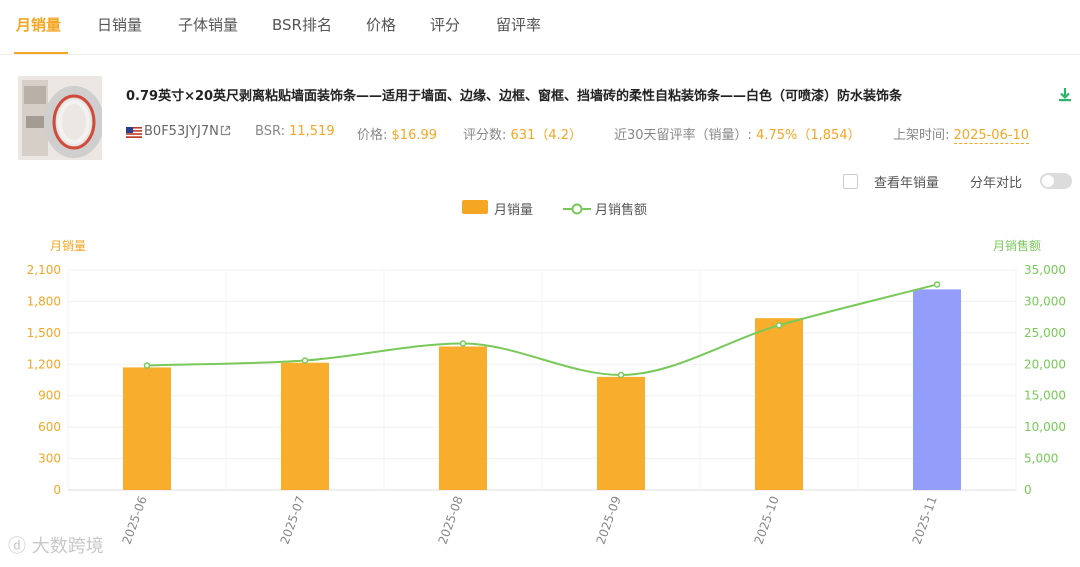  I want to click on x-tick-label-2025-06: 2025-06, so click(135, 520).